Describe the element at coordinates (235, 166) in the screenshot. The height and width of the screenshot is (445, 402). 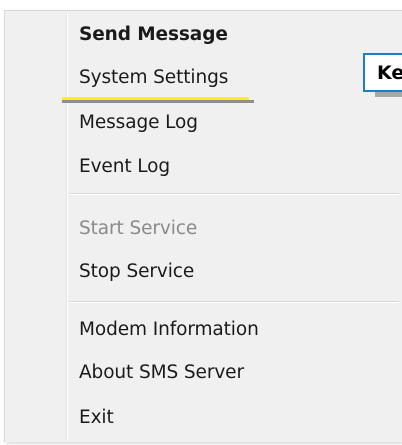
I see `menu-item-event-log: Event Log` at that location.